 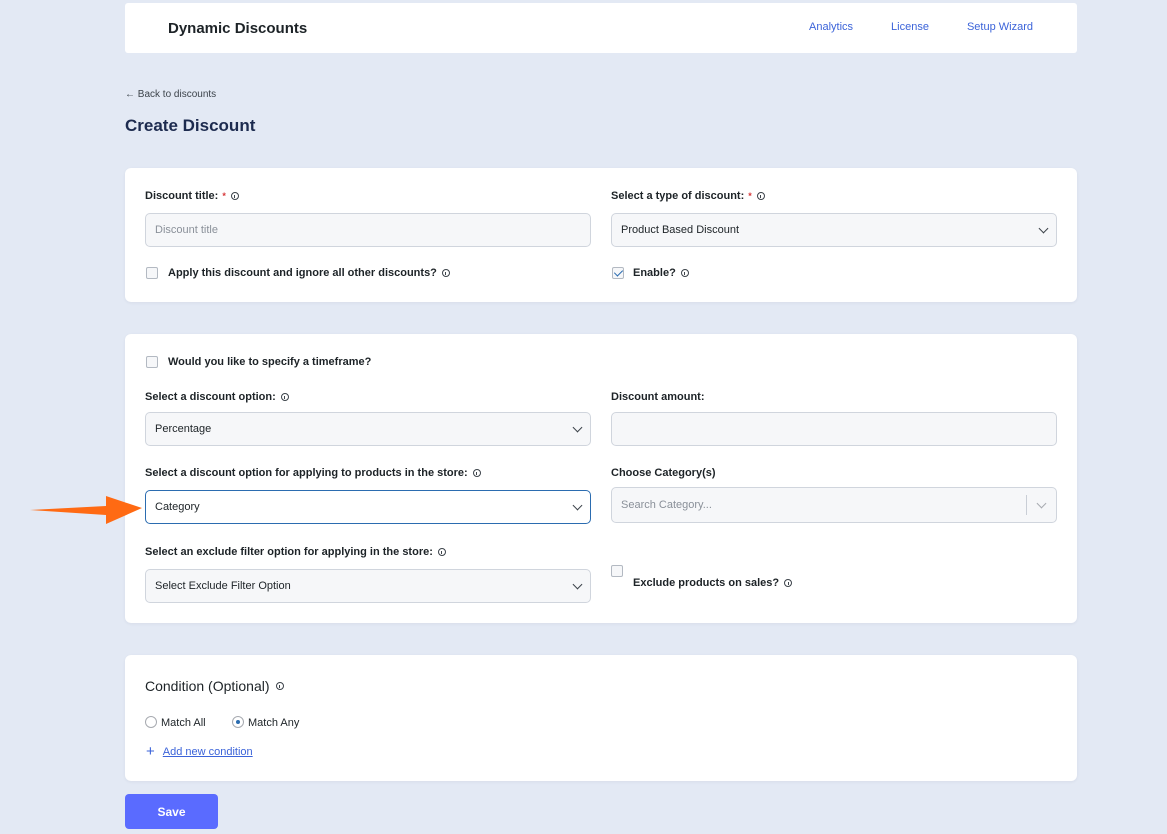 I want to click on add-new-condition-button: + Add new condition, so click(x=199, y=751).